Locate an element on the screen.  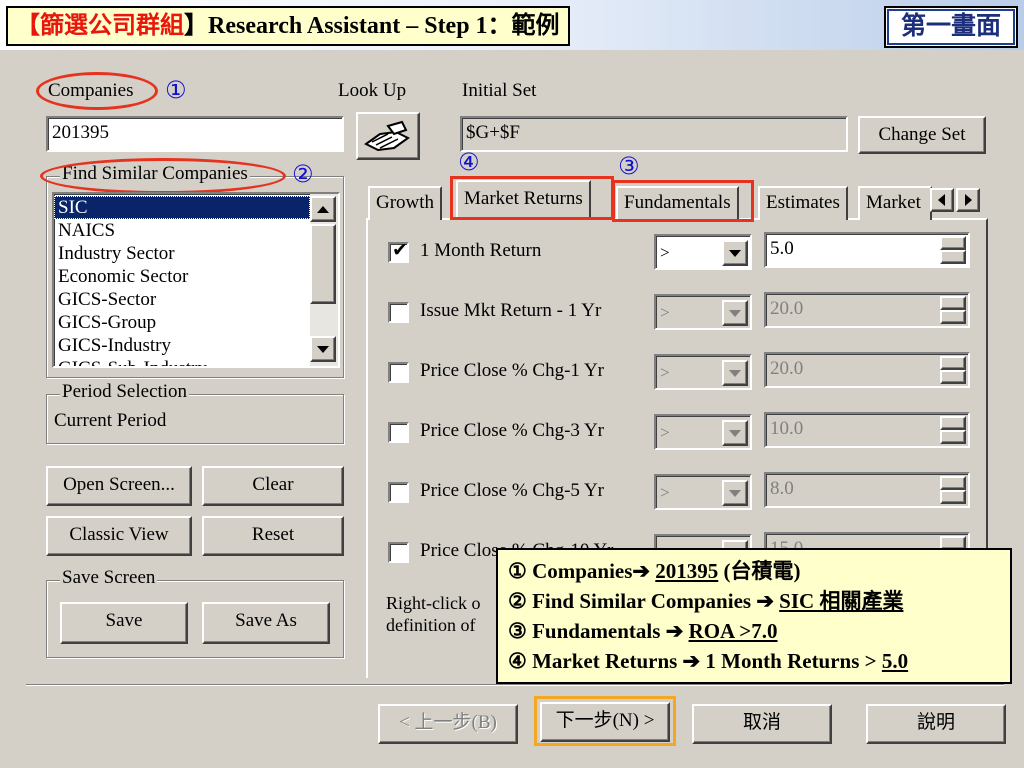
list-item: GICS-Industry is located at coordinates (182, 345).